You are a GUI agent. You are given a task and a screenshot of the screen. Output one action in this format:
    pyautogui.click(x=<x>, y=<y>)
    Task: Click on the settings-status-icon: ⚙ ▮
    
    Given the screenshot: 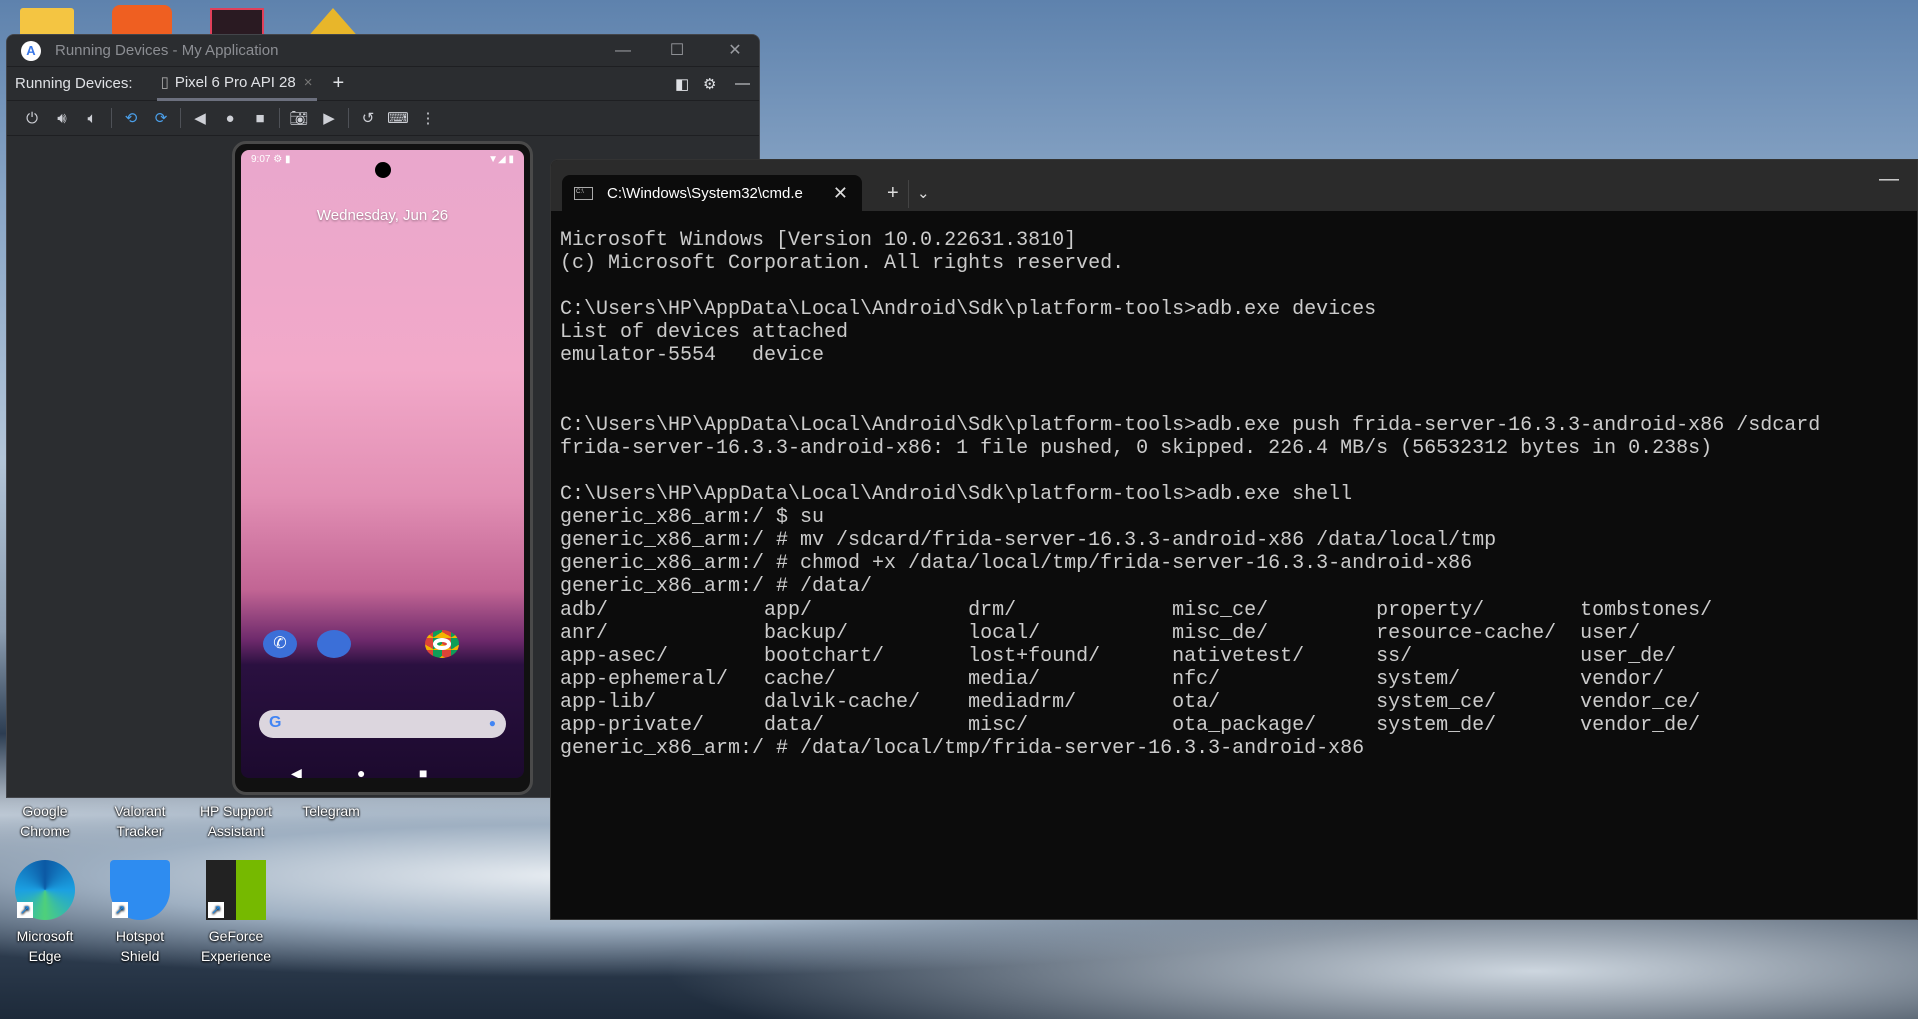 What is the action you would take?
    pyautogui.click(x=282, y=159)
    